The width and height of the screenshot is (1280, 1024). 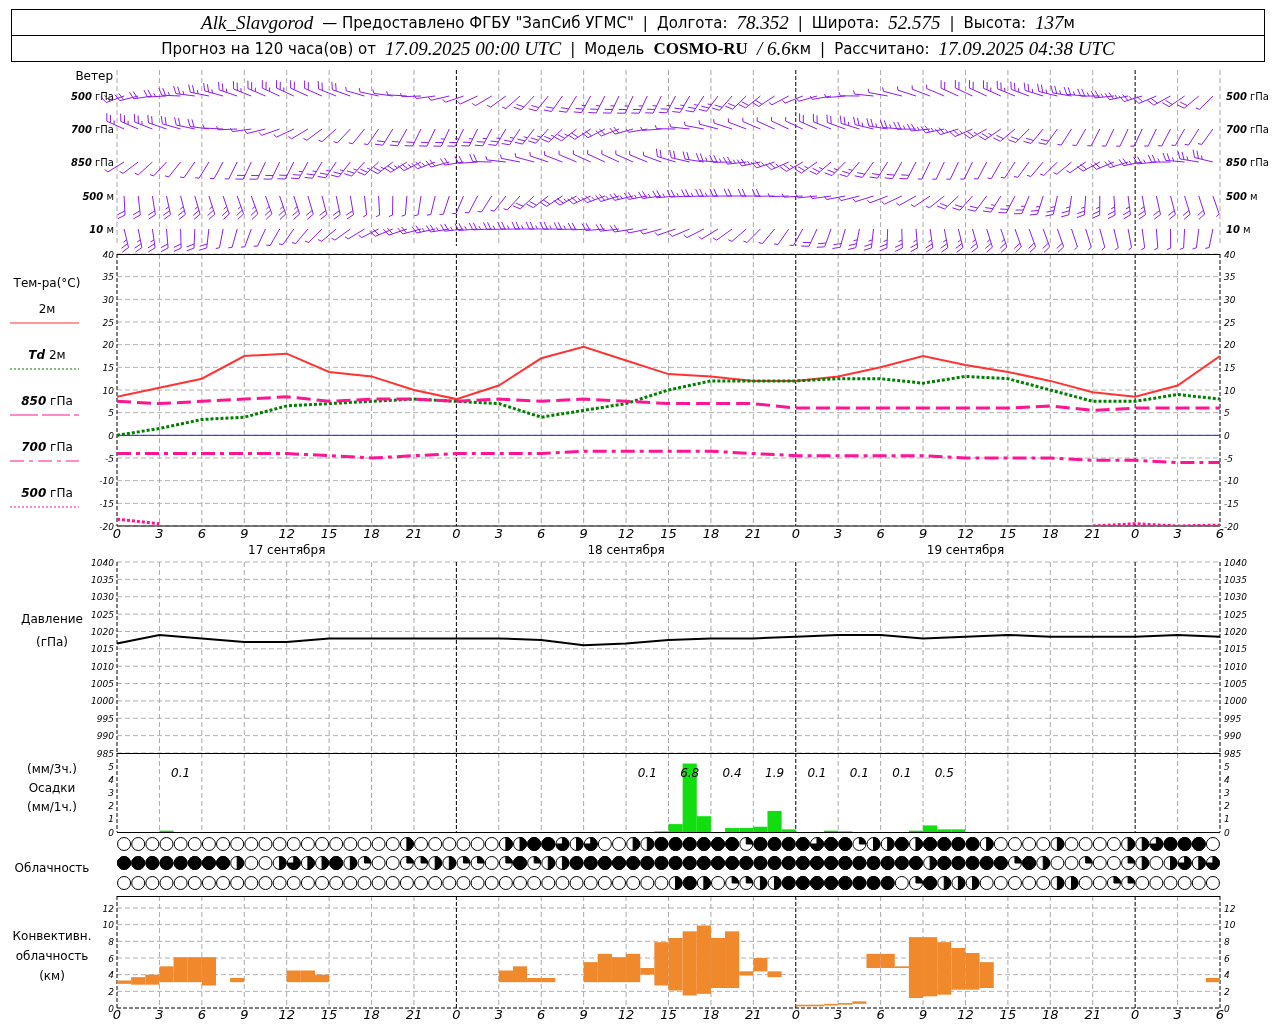 What do you see at coordinates (287, 550) in the screenshot?
I see `date-label: 17 сентября` at bounding box center [287, 550].